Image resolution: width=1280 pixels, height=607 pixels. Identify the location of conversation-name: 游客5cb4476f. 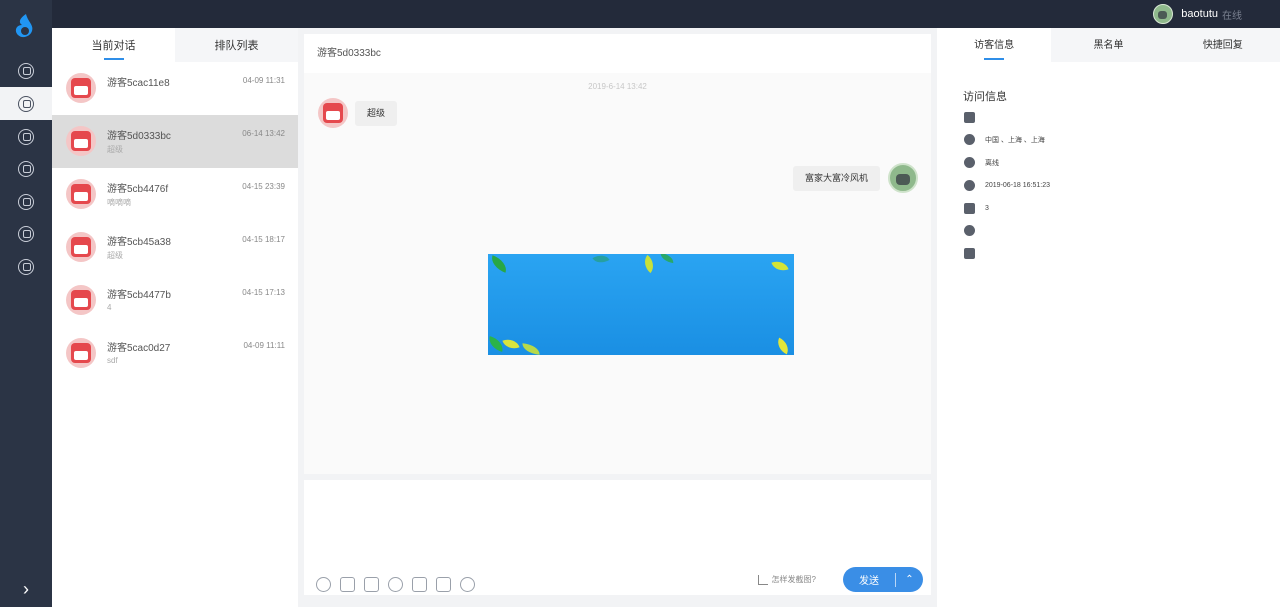
(138, 189).